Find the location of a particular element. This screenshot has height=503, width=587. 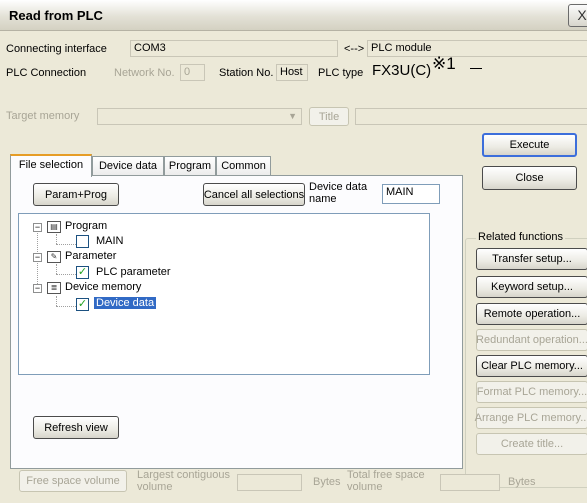

plc-module-field: PLC module is located at coordinates (477, 48).